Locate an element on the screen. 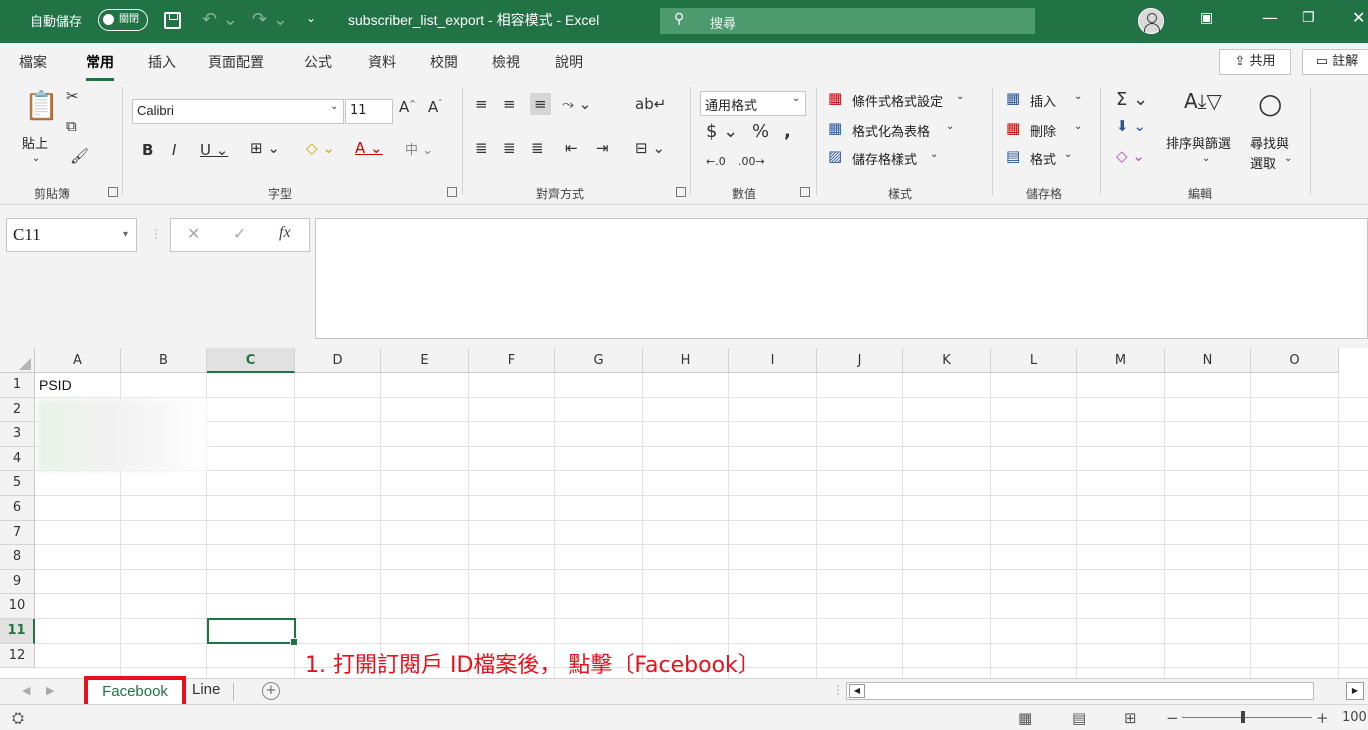  orientation-icon: ⤳ ⌄ is located at coordinates (576, 104).